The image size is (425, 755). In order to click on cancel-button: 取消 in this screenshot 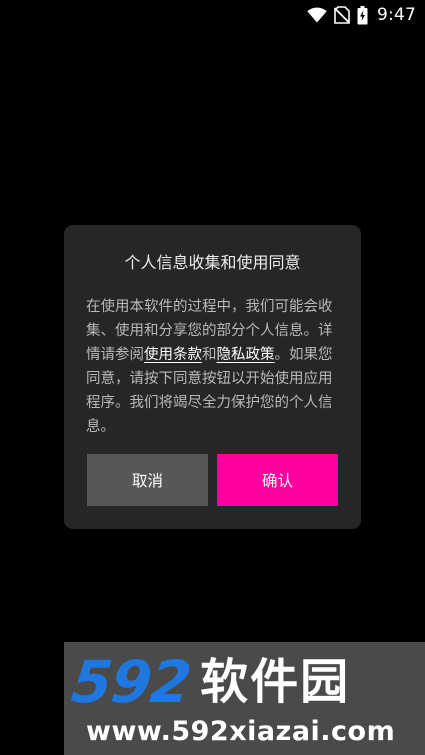, I will do `click(147, 480)`.